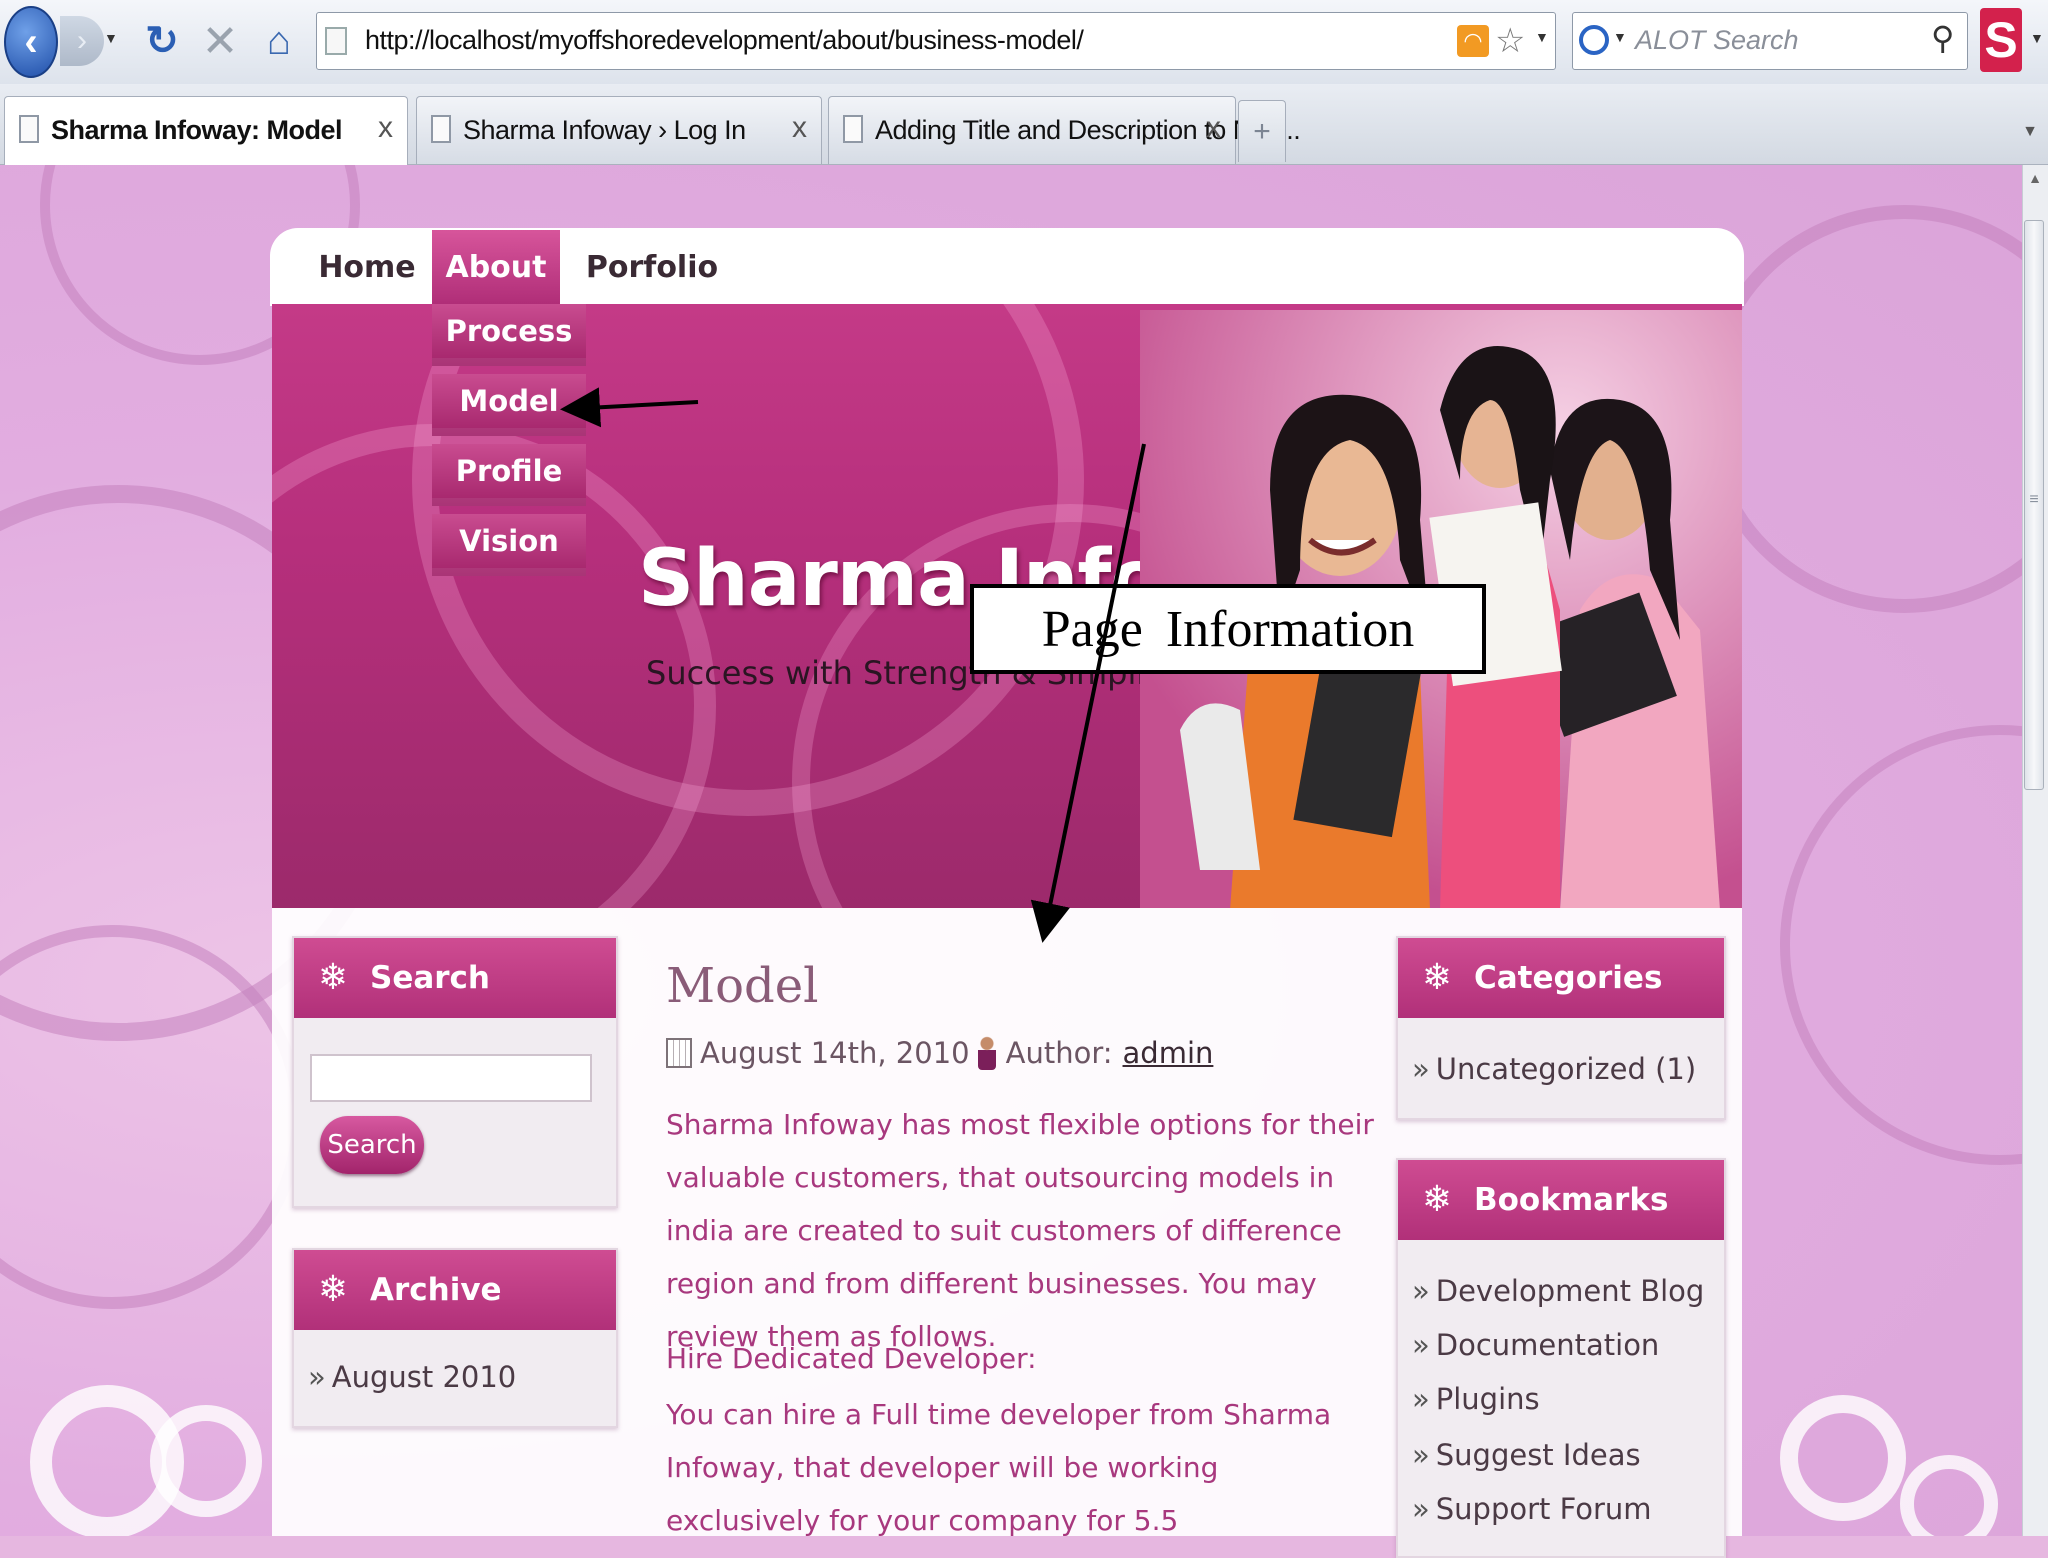 The width and height of the screenshot is (2048, 1558). I want to click on widget-header: ❄ Bookmarks, so click(1561, 1200).